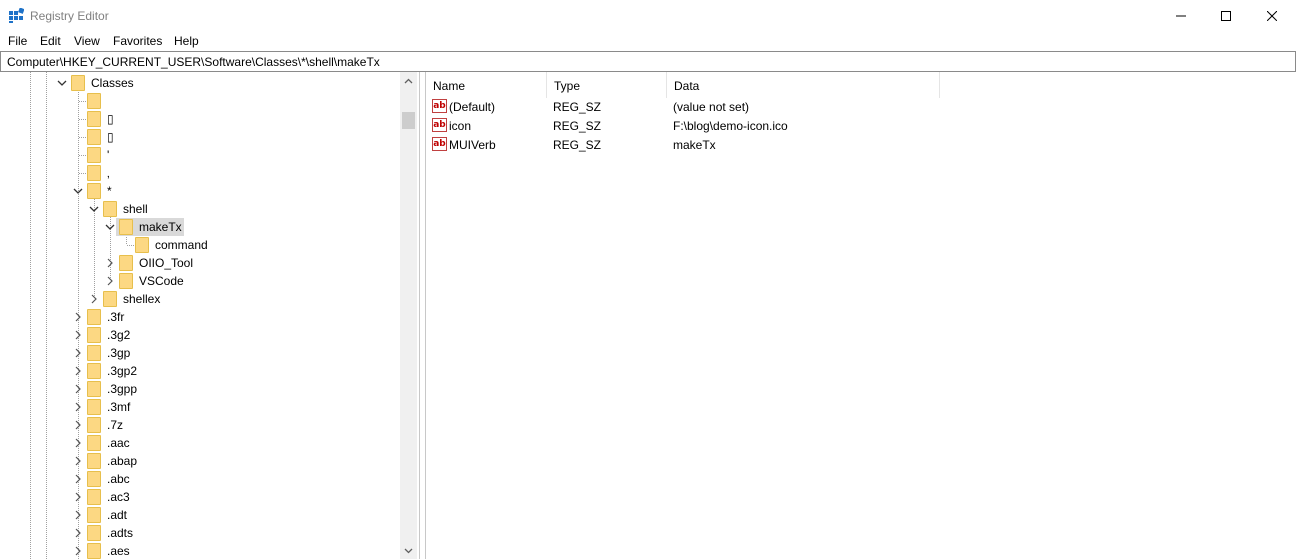 The width and height of the screenshot is (1296, 559). Describe the element at coordinates (119, 407) in the screenshot. I see `tree-node-label: .3mf` at that location.